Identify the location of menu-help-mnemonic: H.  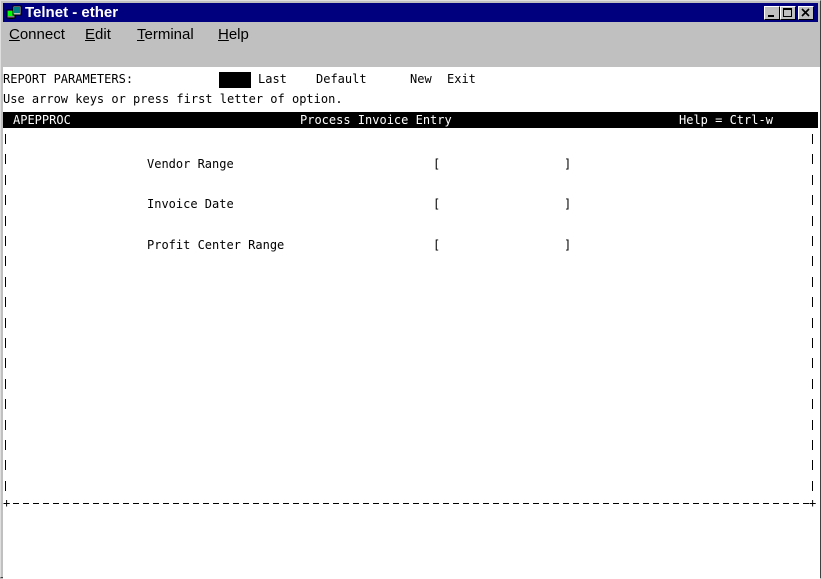
(223, 34).